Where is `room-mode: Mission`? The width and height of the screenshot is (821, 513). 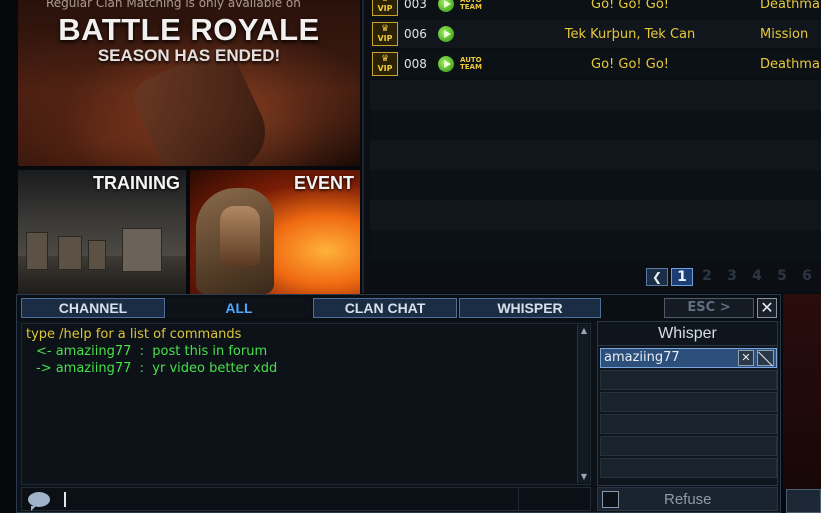 room-mode: Mission is located at coordinates (784, 34).